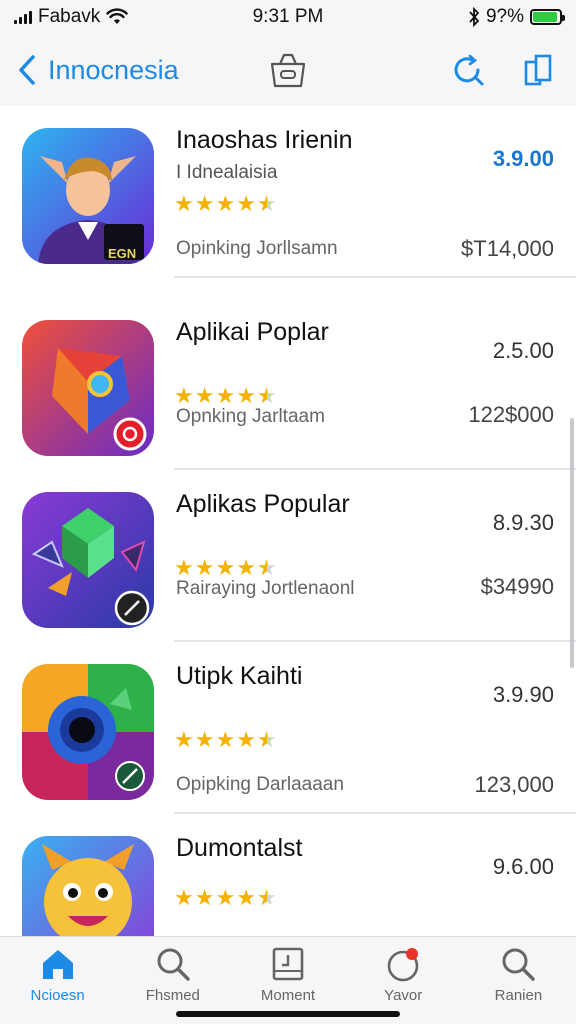  Describe the element at coordinates (514, 785) in the screenshot. I see `app-price-button: 123,000` at that location.